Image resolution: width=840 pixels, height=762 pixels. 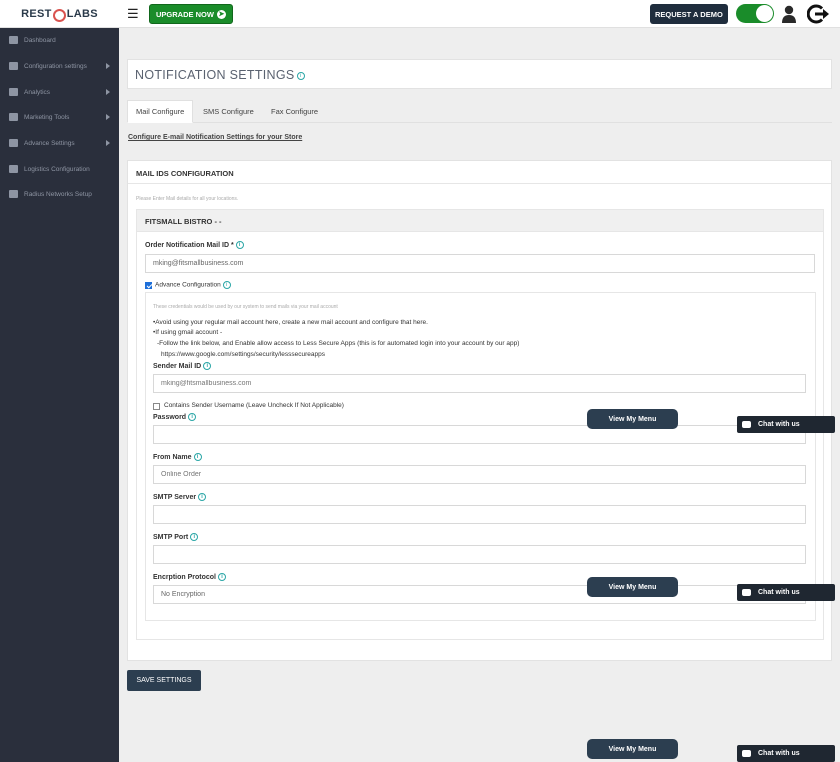 I want to click on upgrade-label: UPGRADE NOW, so click(x=185, y=14).